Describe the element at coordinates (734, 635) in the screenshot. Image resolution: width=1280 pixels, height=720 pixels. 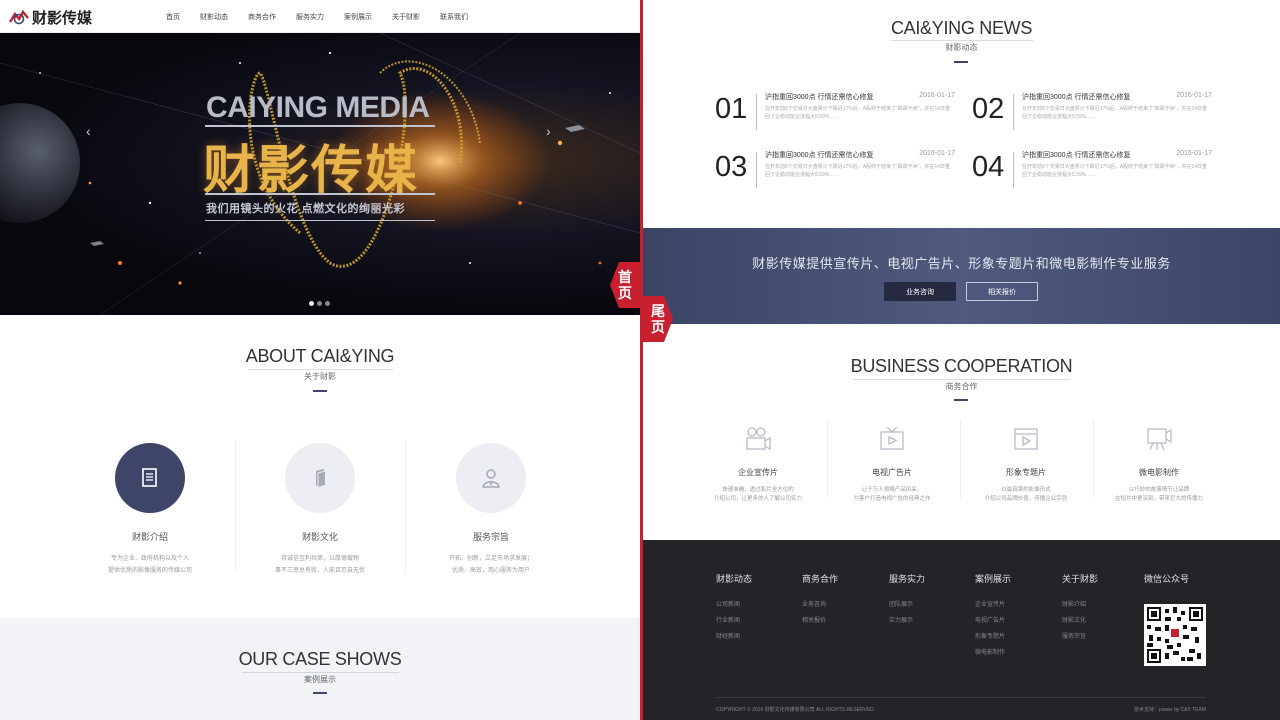
I see `footer-link: 财经新闻` at that location.